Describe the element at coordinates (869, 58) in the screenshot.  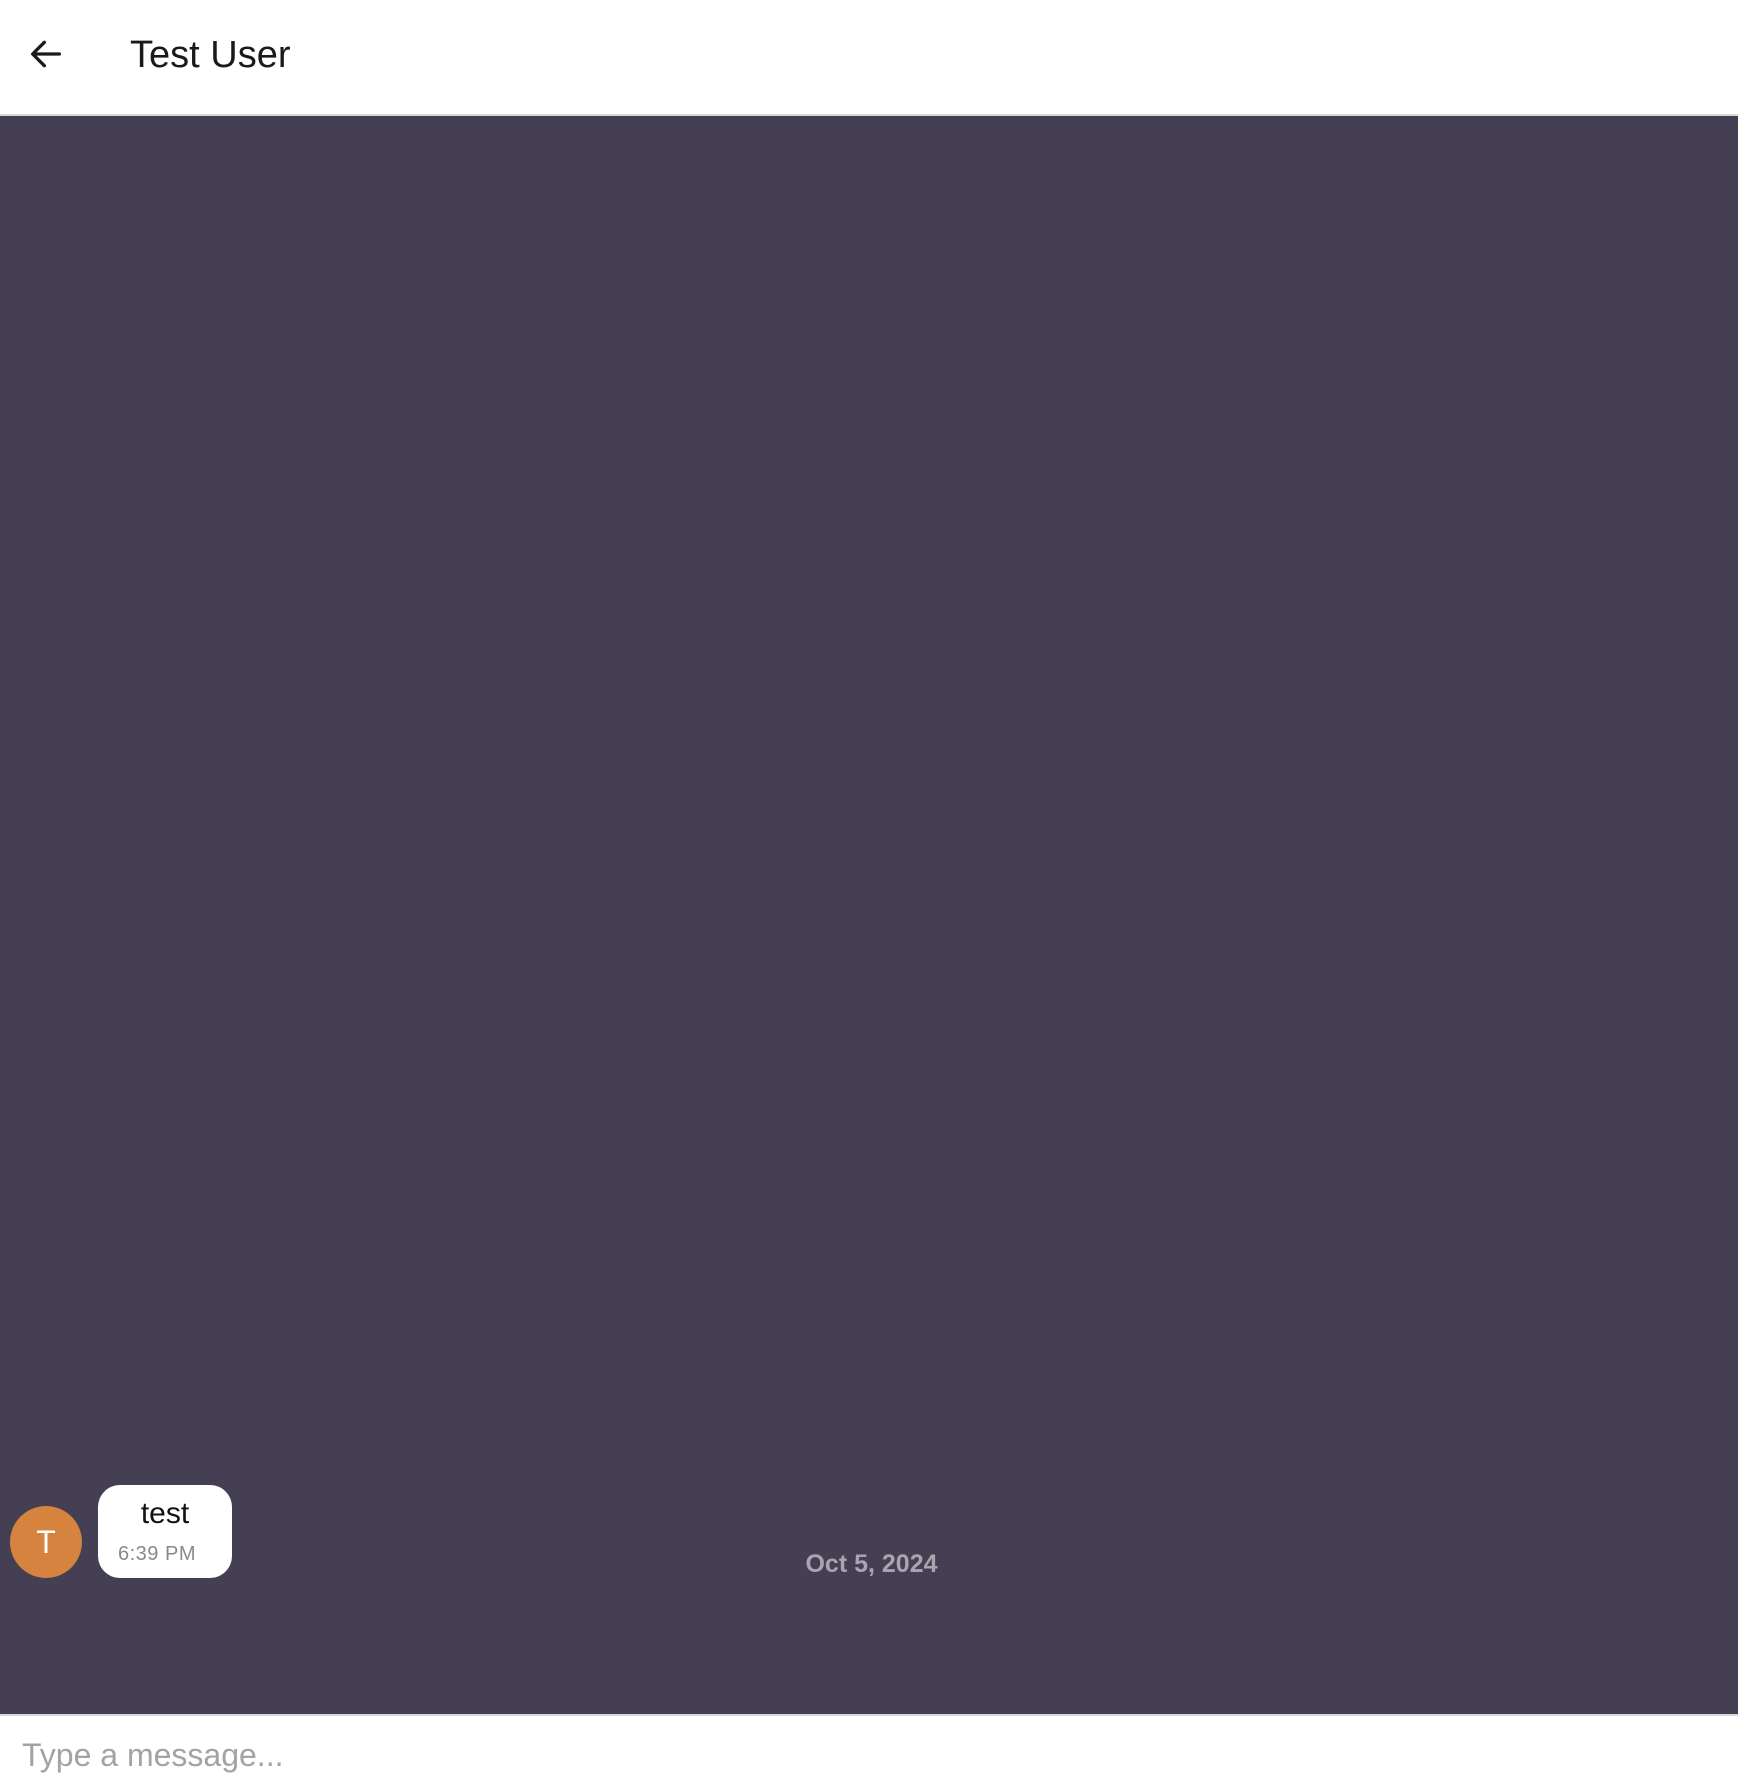
I see `chat-header: Test User` at that location.